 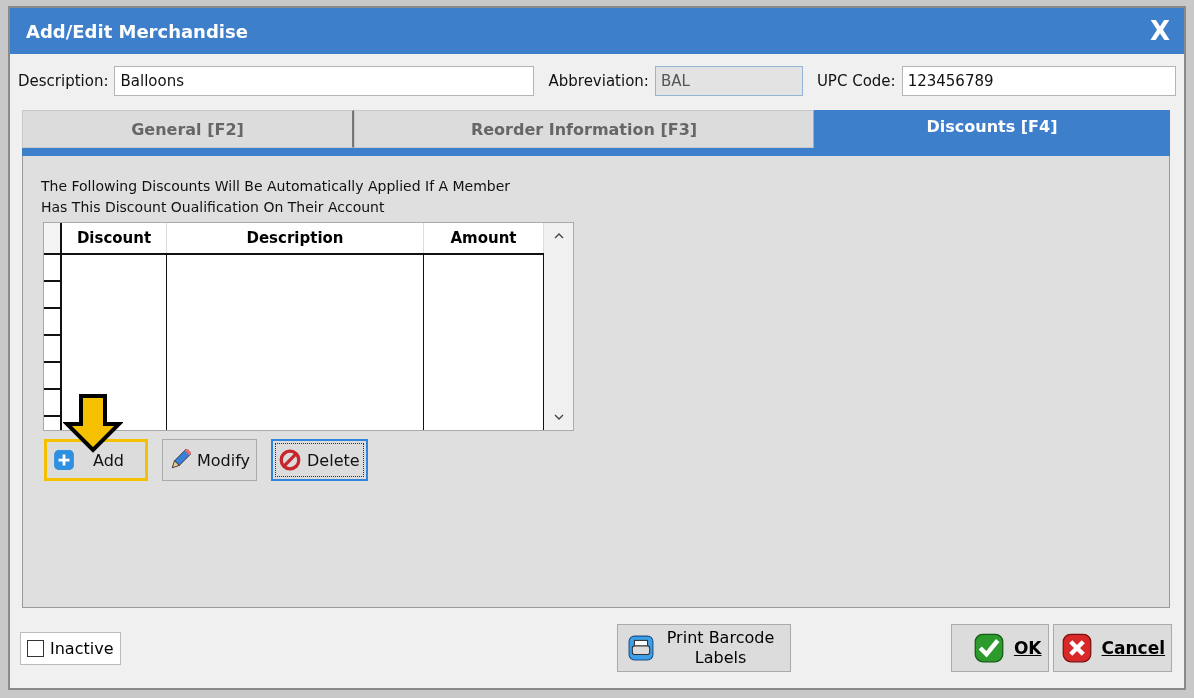 I want to click on scroll-up-icon, so click(x=558, y=236).